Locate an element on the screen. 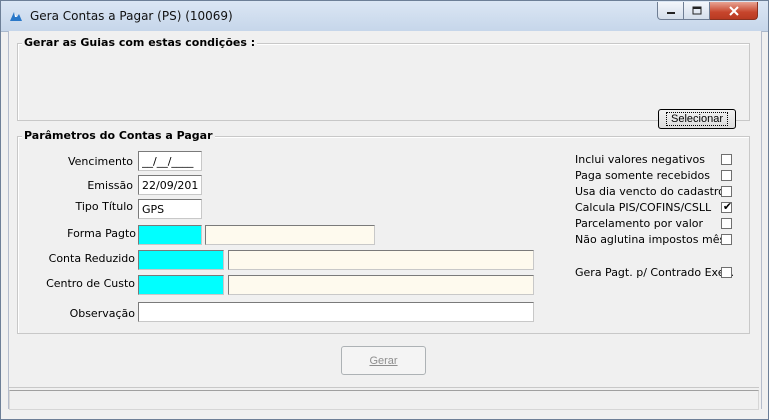 The image size is (769, 420). forma-pagto-code-field is located at coordinates (170, 235).